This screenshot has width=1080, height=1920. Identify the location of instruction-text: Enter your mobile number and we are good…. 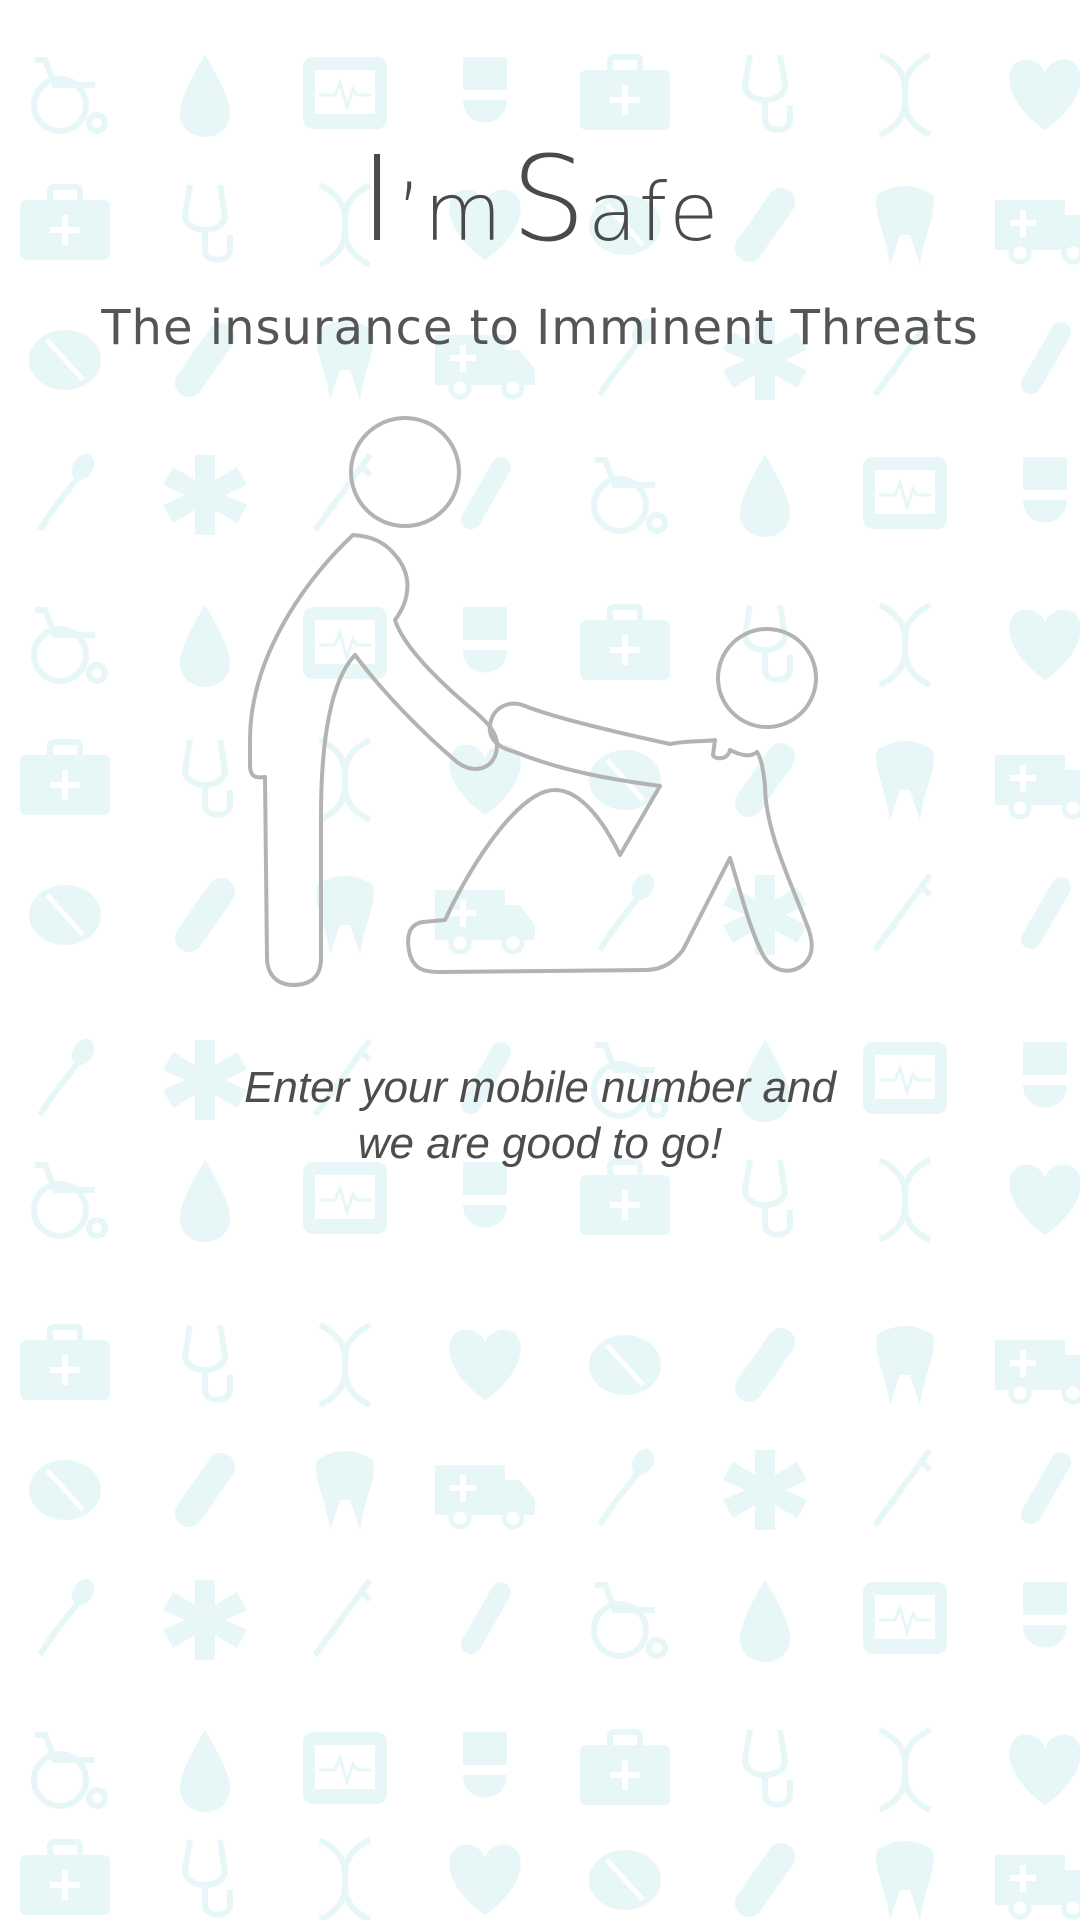
(540, 1116).